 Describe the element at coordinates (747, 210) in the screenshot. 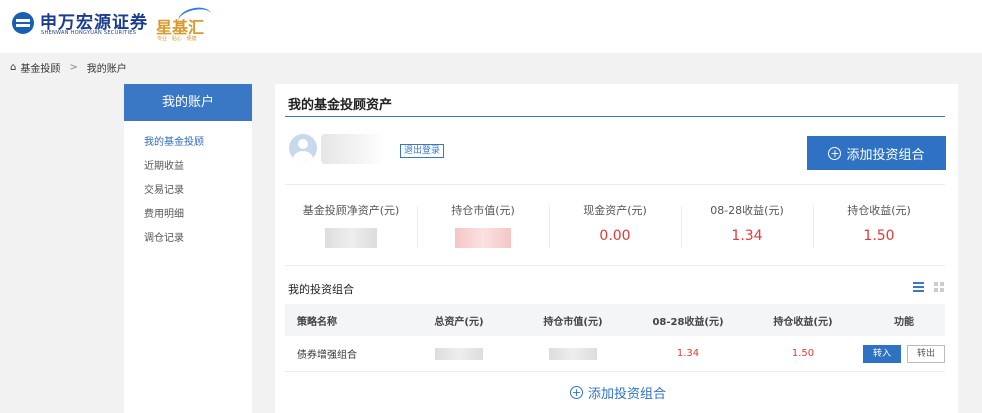

I see `stat-label: 08-28收益(元)` at that location.